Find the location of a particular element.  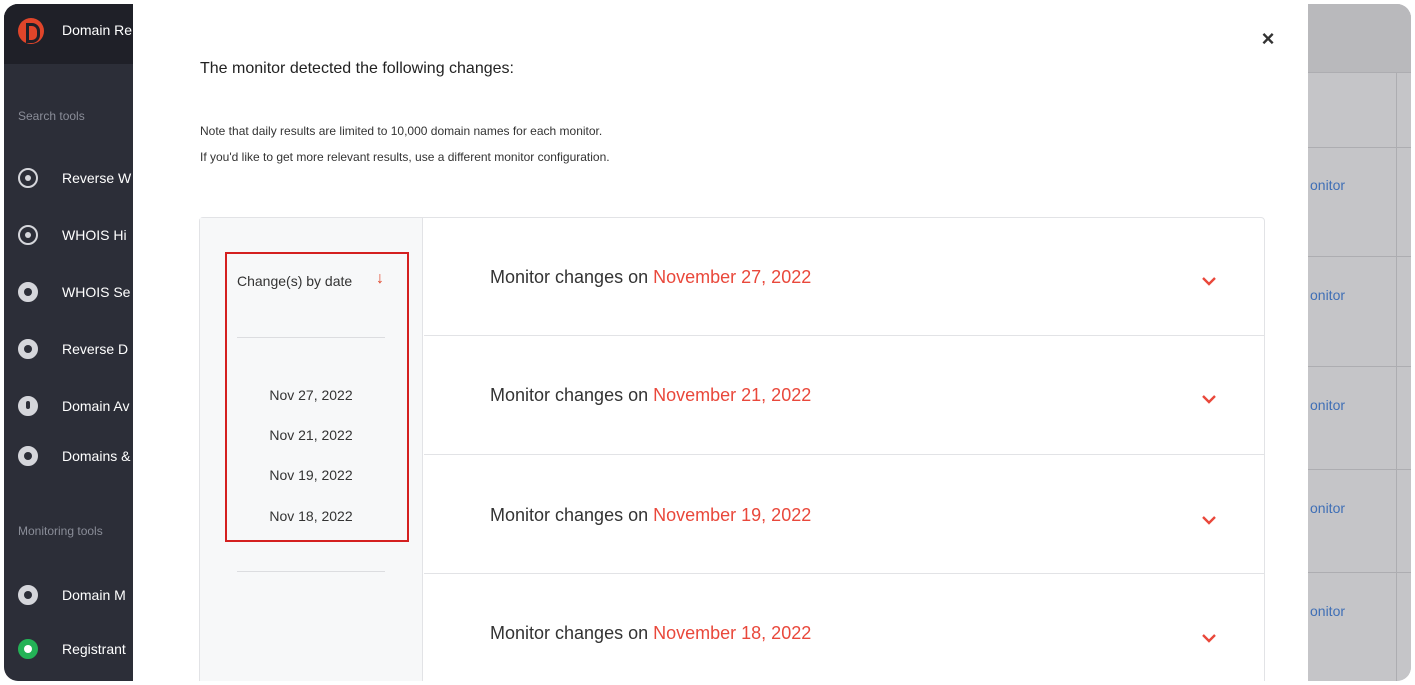

domain-monitor-icon is located at coordinates (28, 595).